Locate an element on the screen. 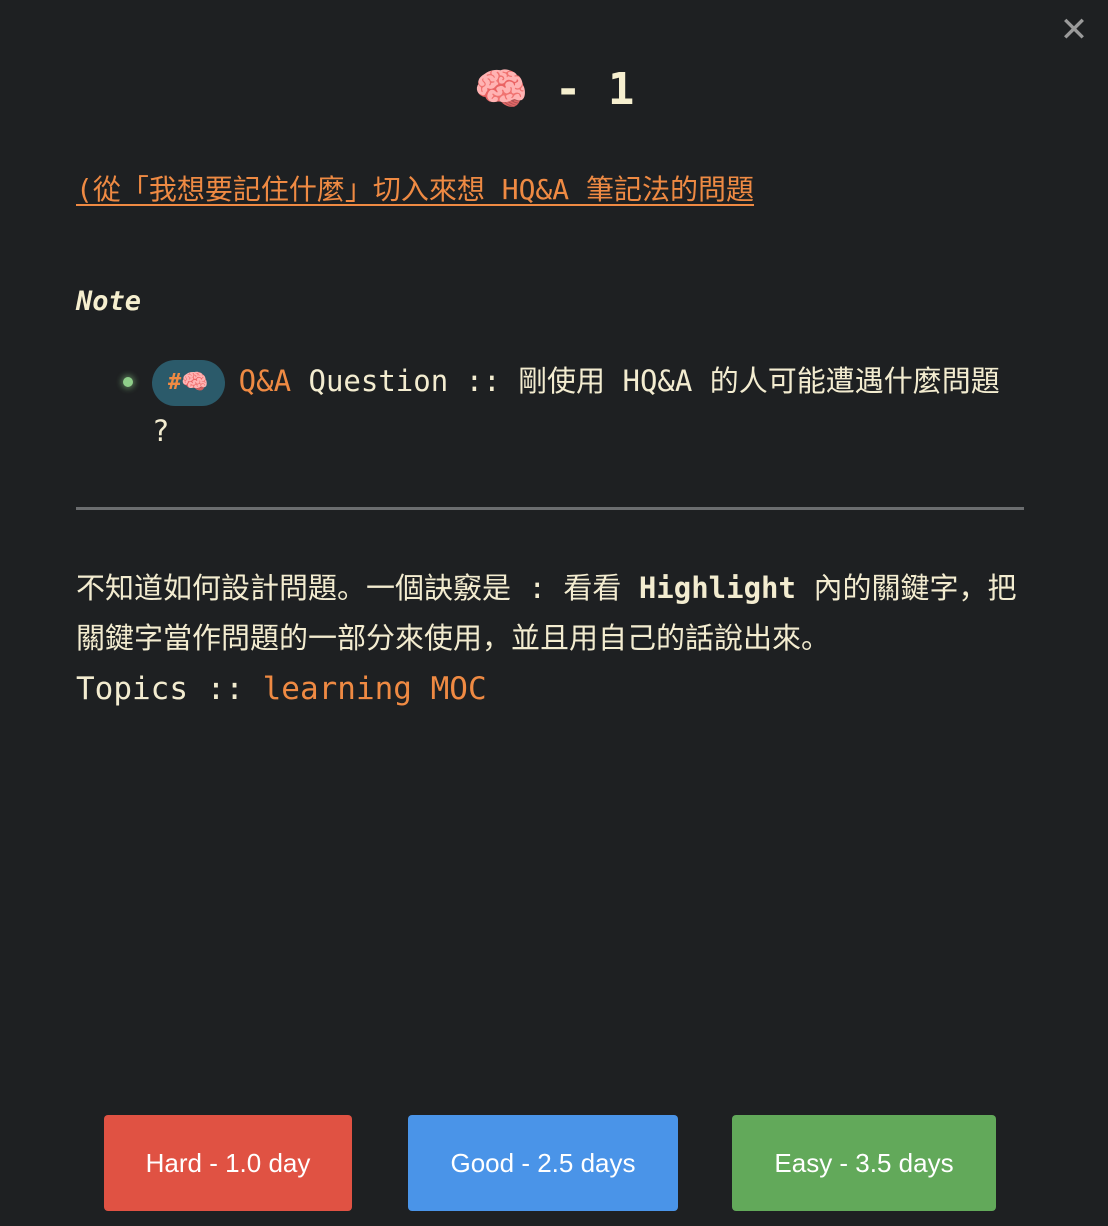 The width and height of the screenshot is (1108, 1226). brain-icon: 🧠 is located at coordinates (501, 89).